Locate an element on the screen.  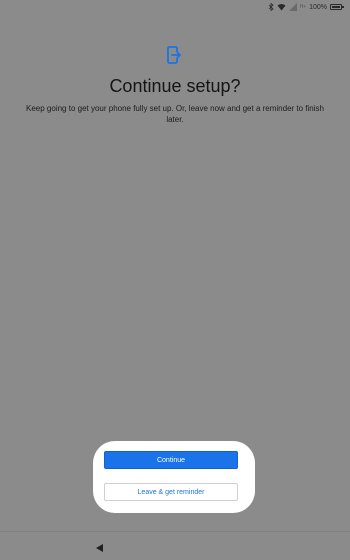
continue-button: Continue is located at coordinates (171, 460).